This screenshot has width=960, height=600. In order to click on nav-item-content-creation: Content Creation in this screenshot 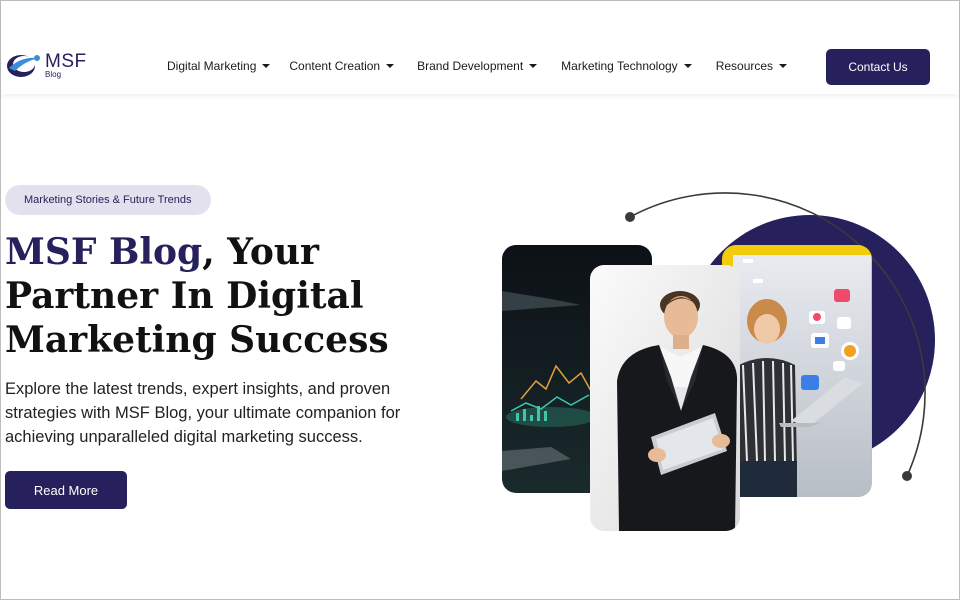, I will do `click(342, 66)`.